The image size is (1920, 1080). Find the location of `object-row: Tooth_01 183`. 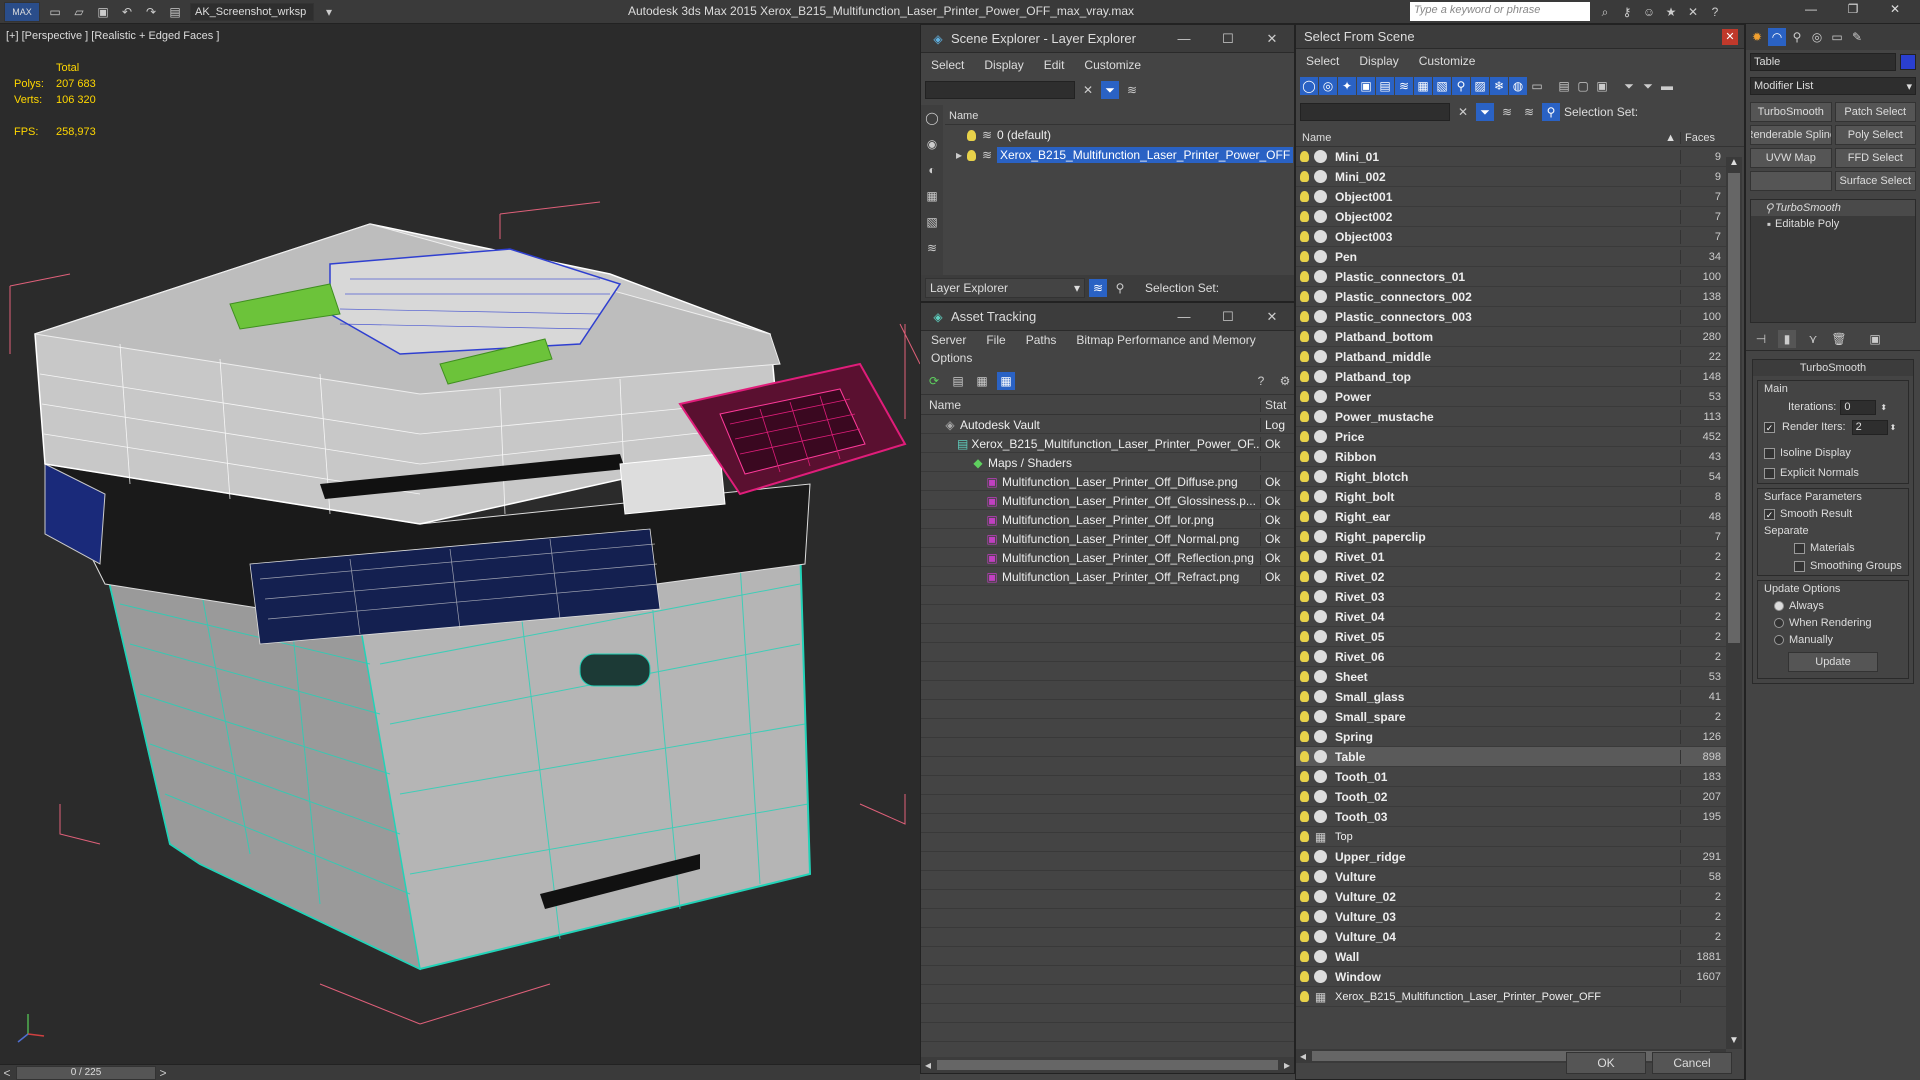

object-row: Tooth_01 183 is located at coordinates (1511, 777).